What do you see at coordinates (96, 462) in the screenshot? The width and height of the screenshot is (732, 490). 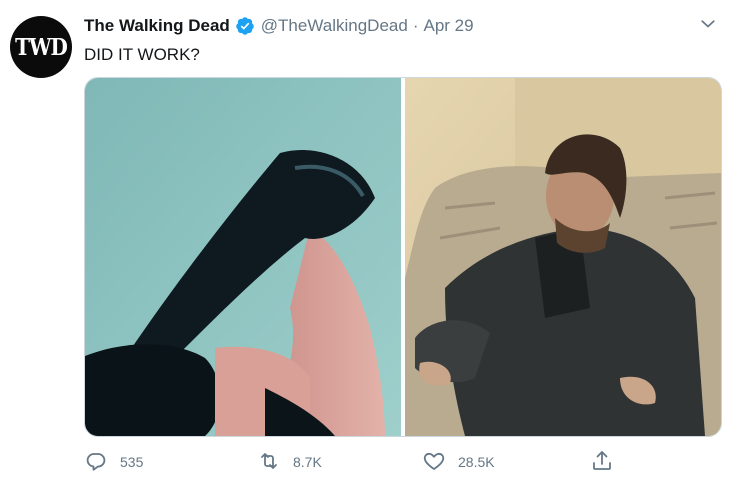 I see `reply-icon` at bounding box center [96, 462].